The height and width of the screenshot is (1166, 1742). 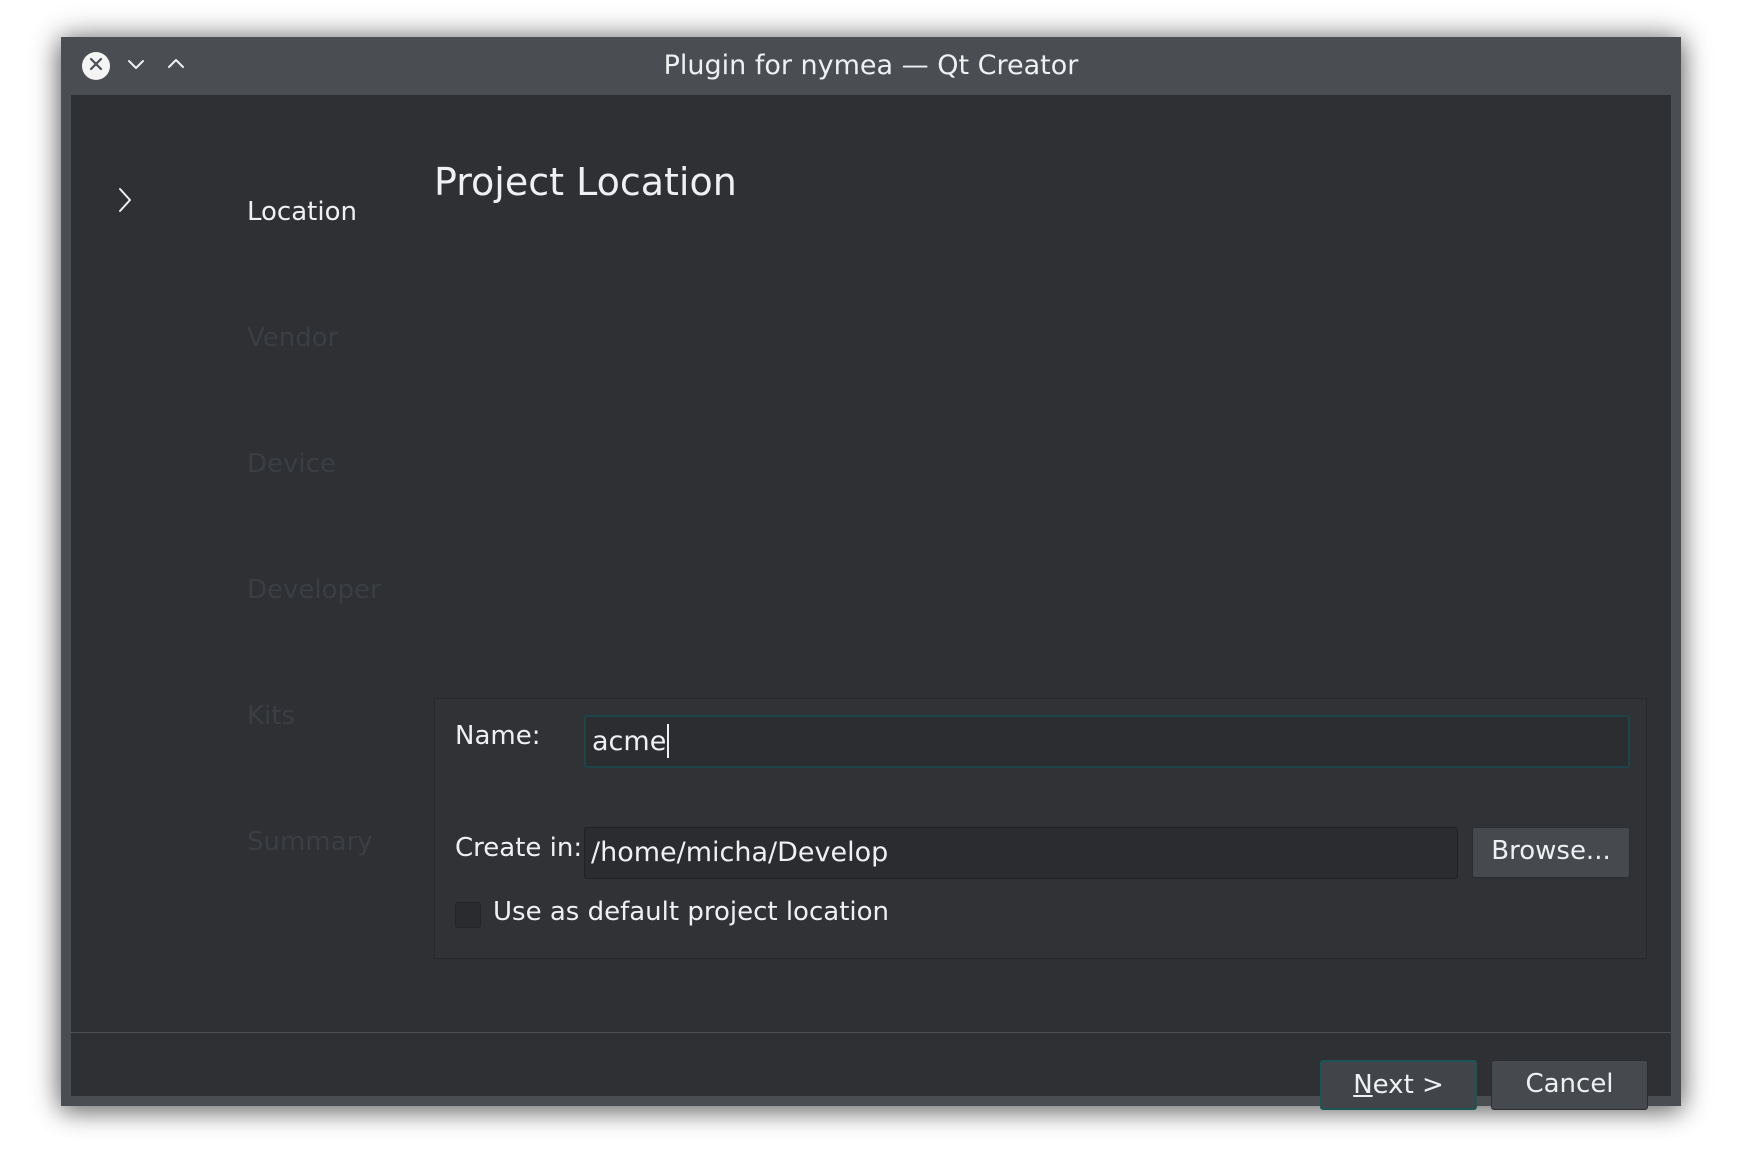 I want to click on default-location-checkbox, so click(x=468, y=915).